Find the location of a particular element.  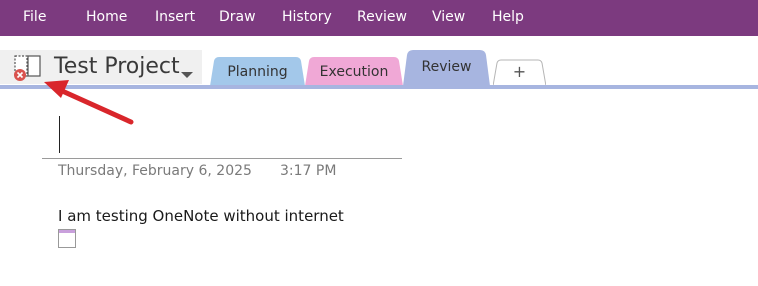

tab-execution-label: Execution is located at coordinates (354, 72).